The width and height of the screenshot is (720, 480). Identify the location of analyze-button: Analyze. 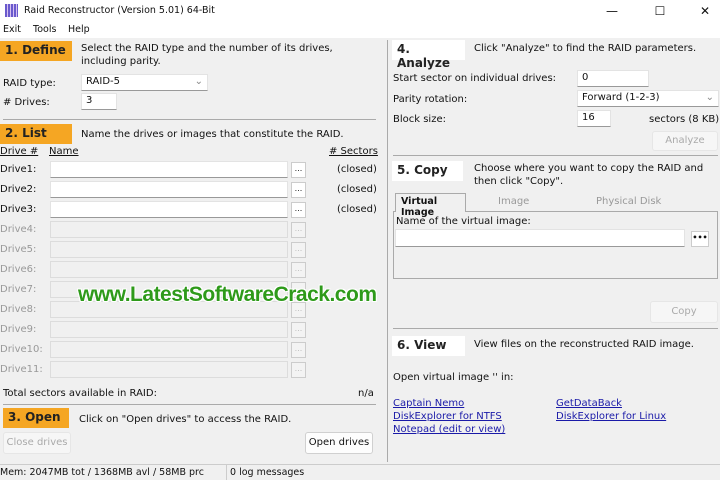
(685, 141).